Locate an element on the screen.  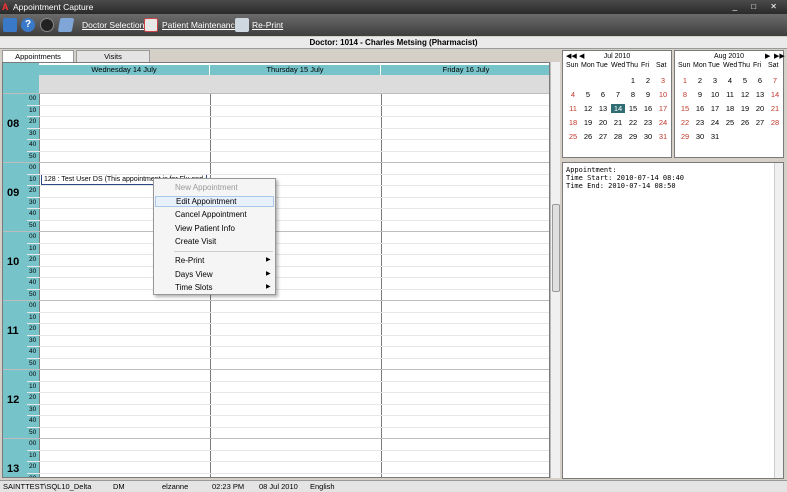
menu-view-patient-info: View Patient Info is located at coordinates (205, 228).